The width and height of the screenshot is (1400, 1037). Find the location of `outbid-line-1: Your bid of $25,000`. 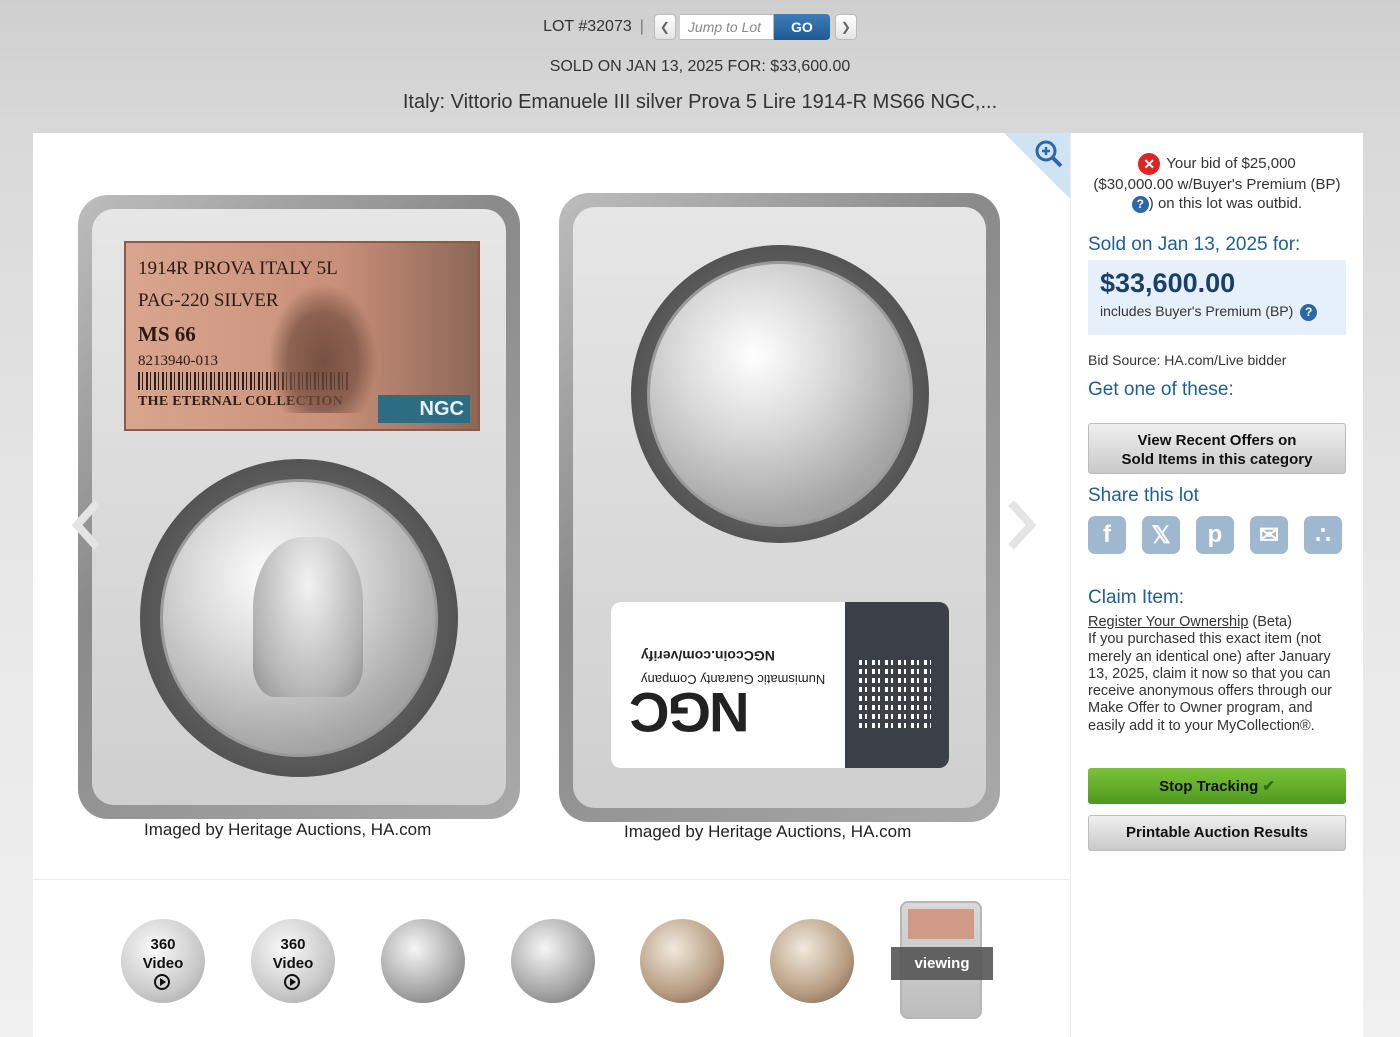

outbid-line-1: Your bid of $25,000 is located at coordinates (1231, 163).